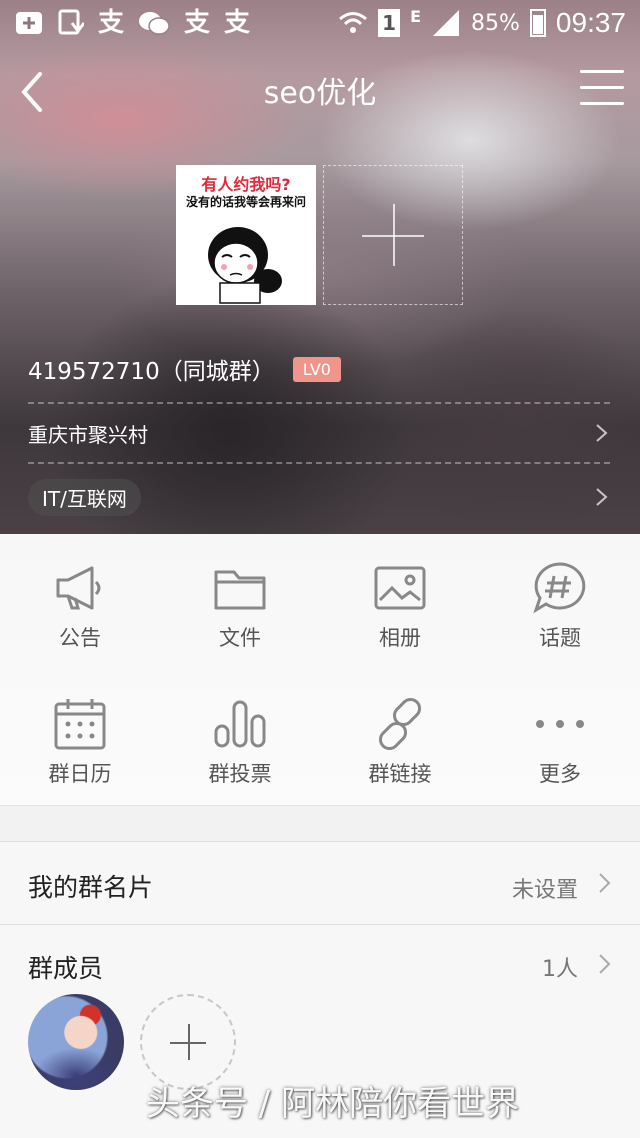 The width and height of the screenshot is (640, 1138). What do you see at coordinates (416, 16) in the screenshot?
I see `network-type: E` at bounding box center [416, 16].